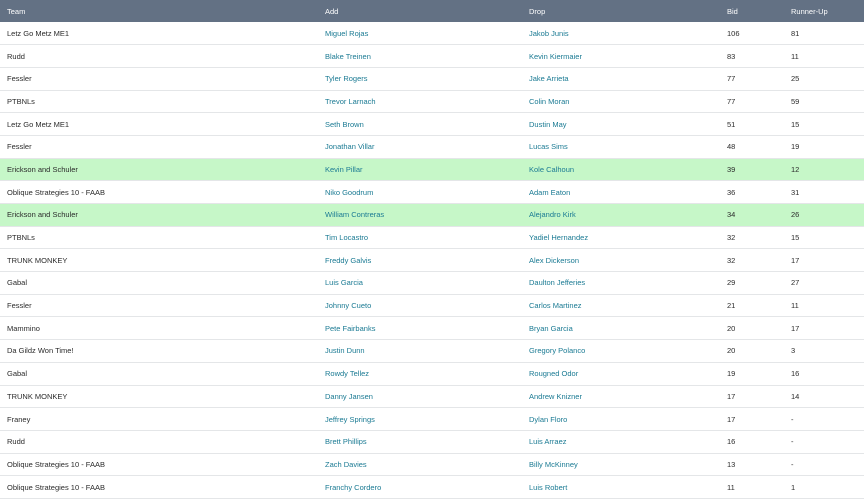  Describe the element at coordinates (731, 283) in the screenshot. I see `bid-cell: 29` at that location.